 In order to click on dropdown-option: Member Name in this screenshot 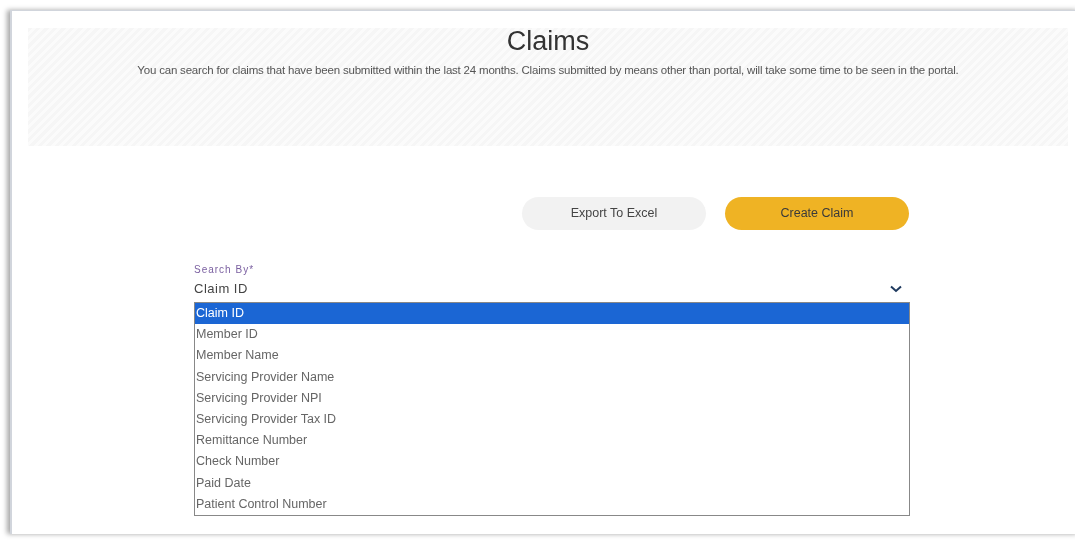, I will do `click(552, 356)`.